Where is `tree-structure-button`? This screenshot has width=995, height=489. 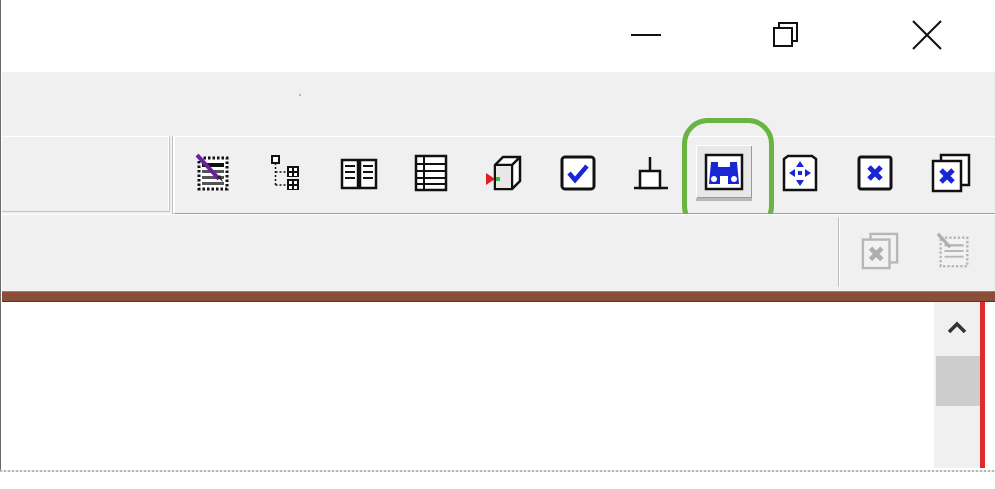
tree-structure-button is located at coordinates (286, 173).